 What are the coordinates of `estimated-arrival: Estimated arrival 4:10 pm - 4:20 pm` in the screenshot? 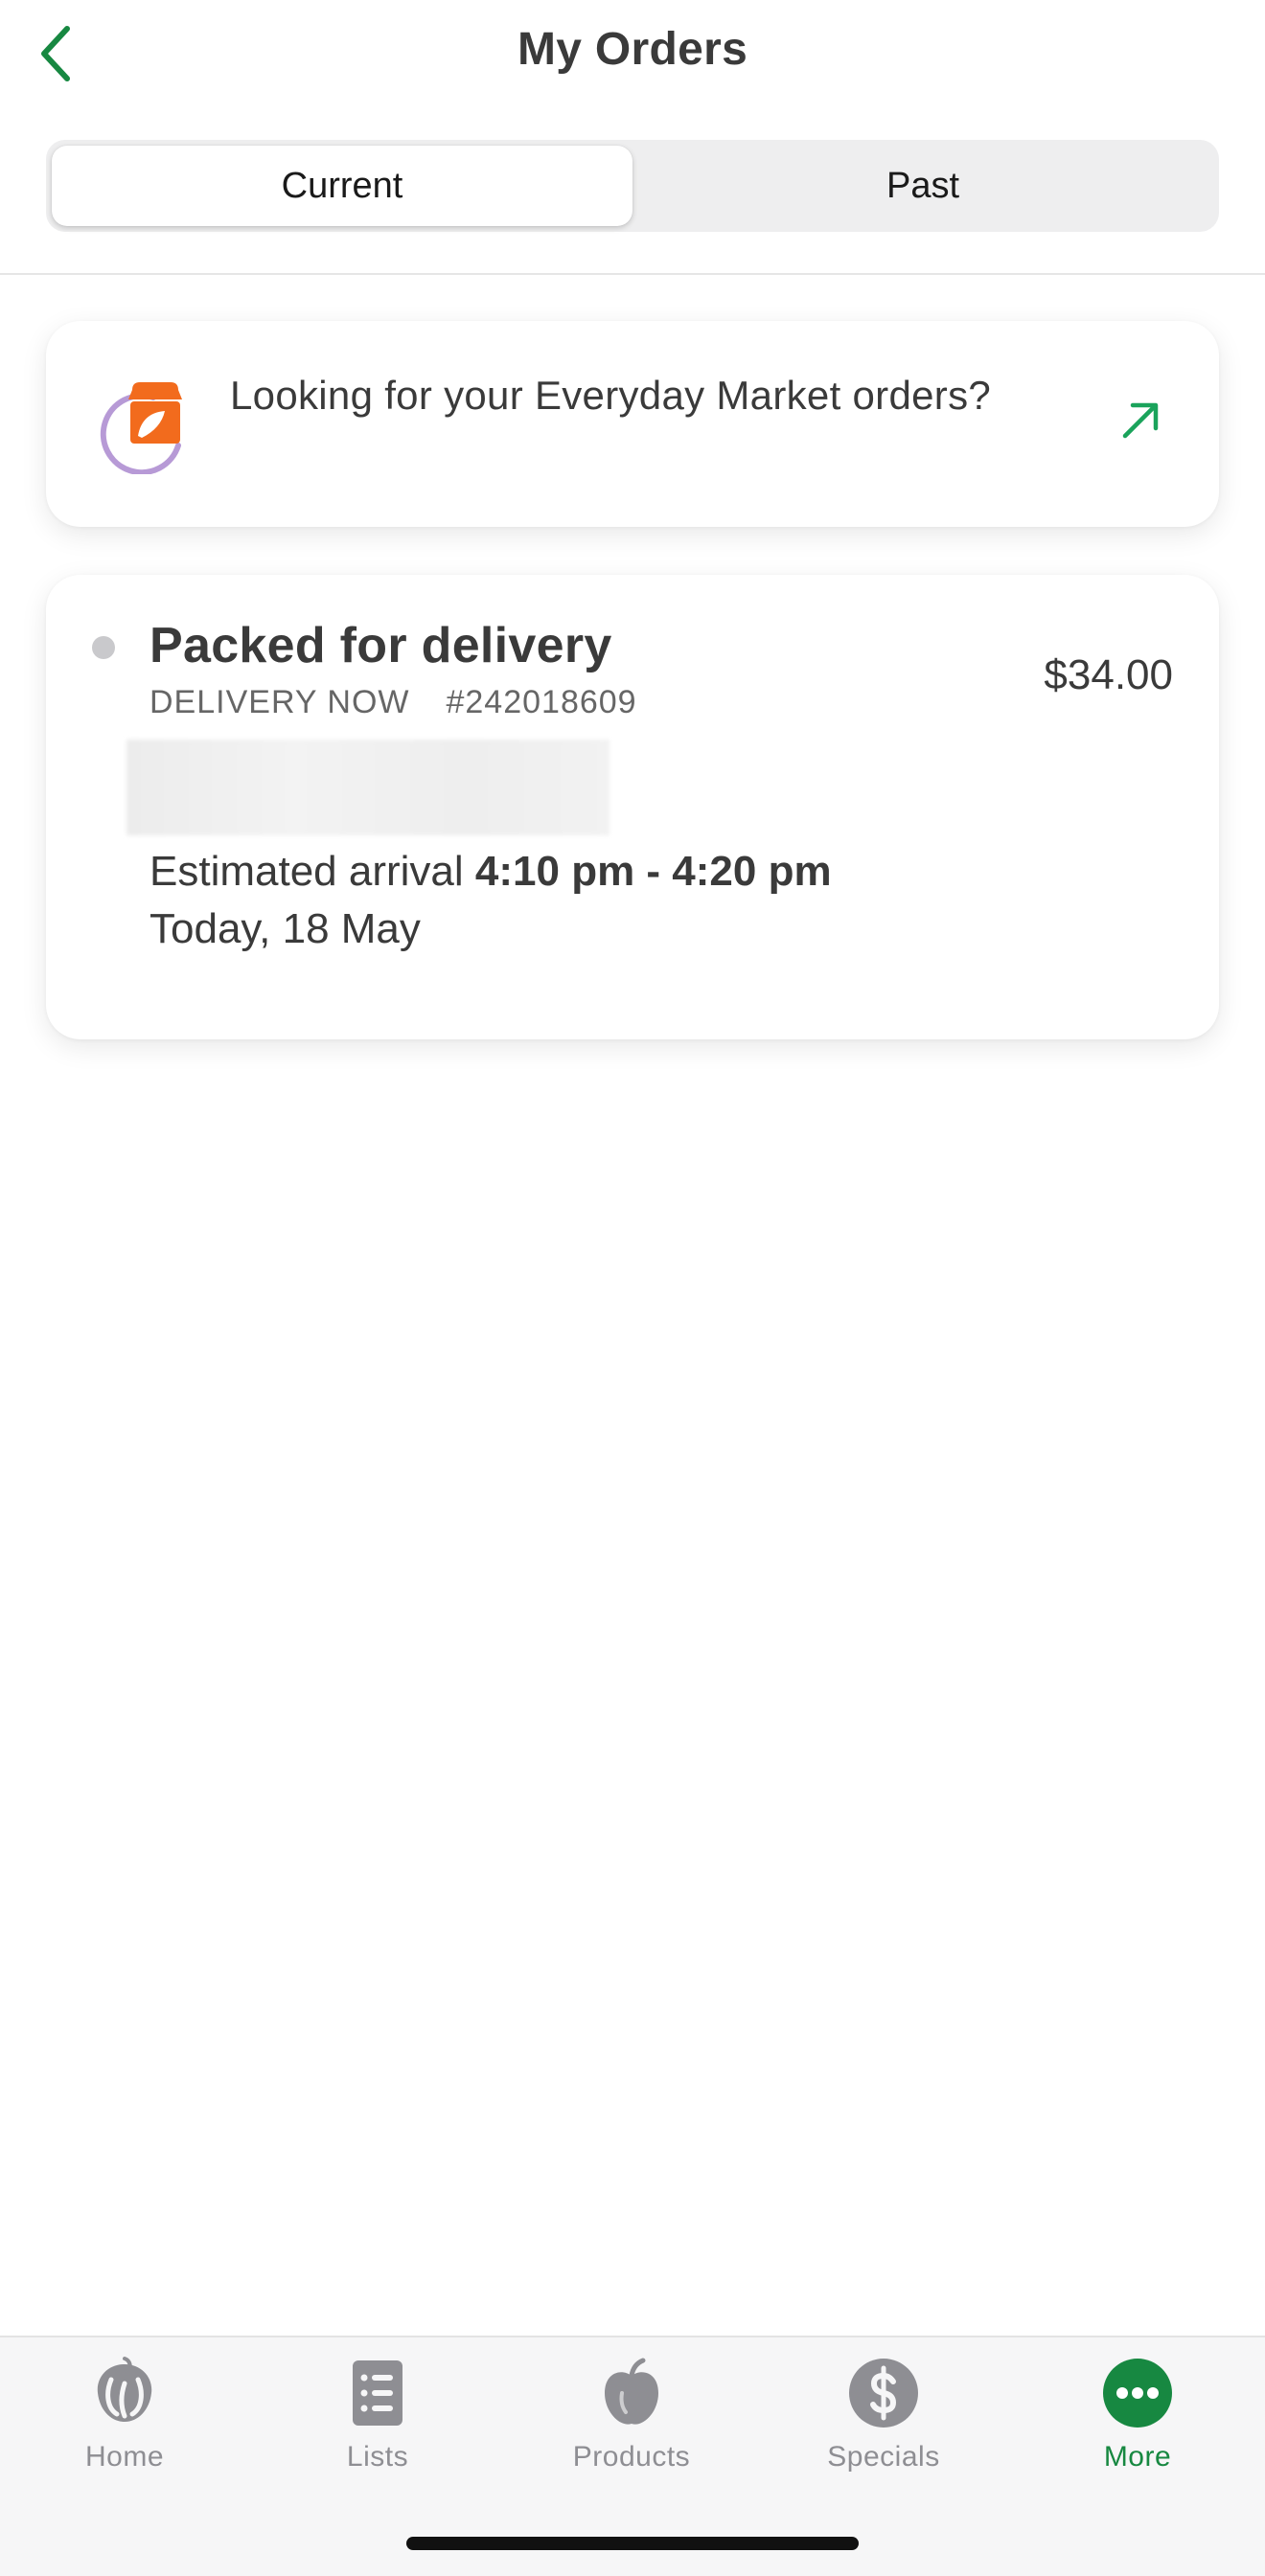 It's located at (491, 872).